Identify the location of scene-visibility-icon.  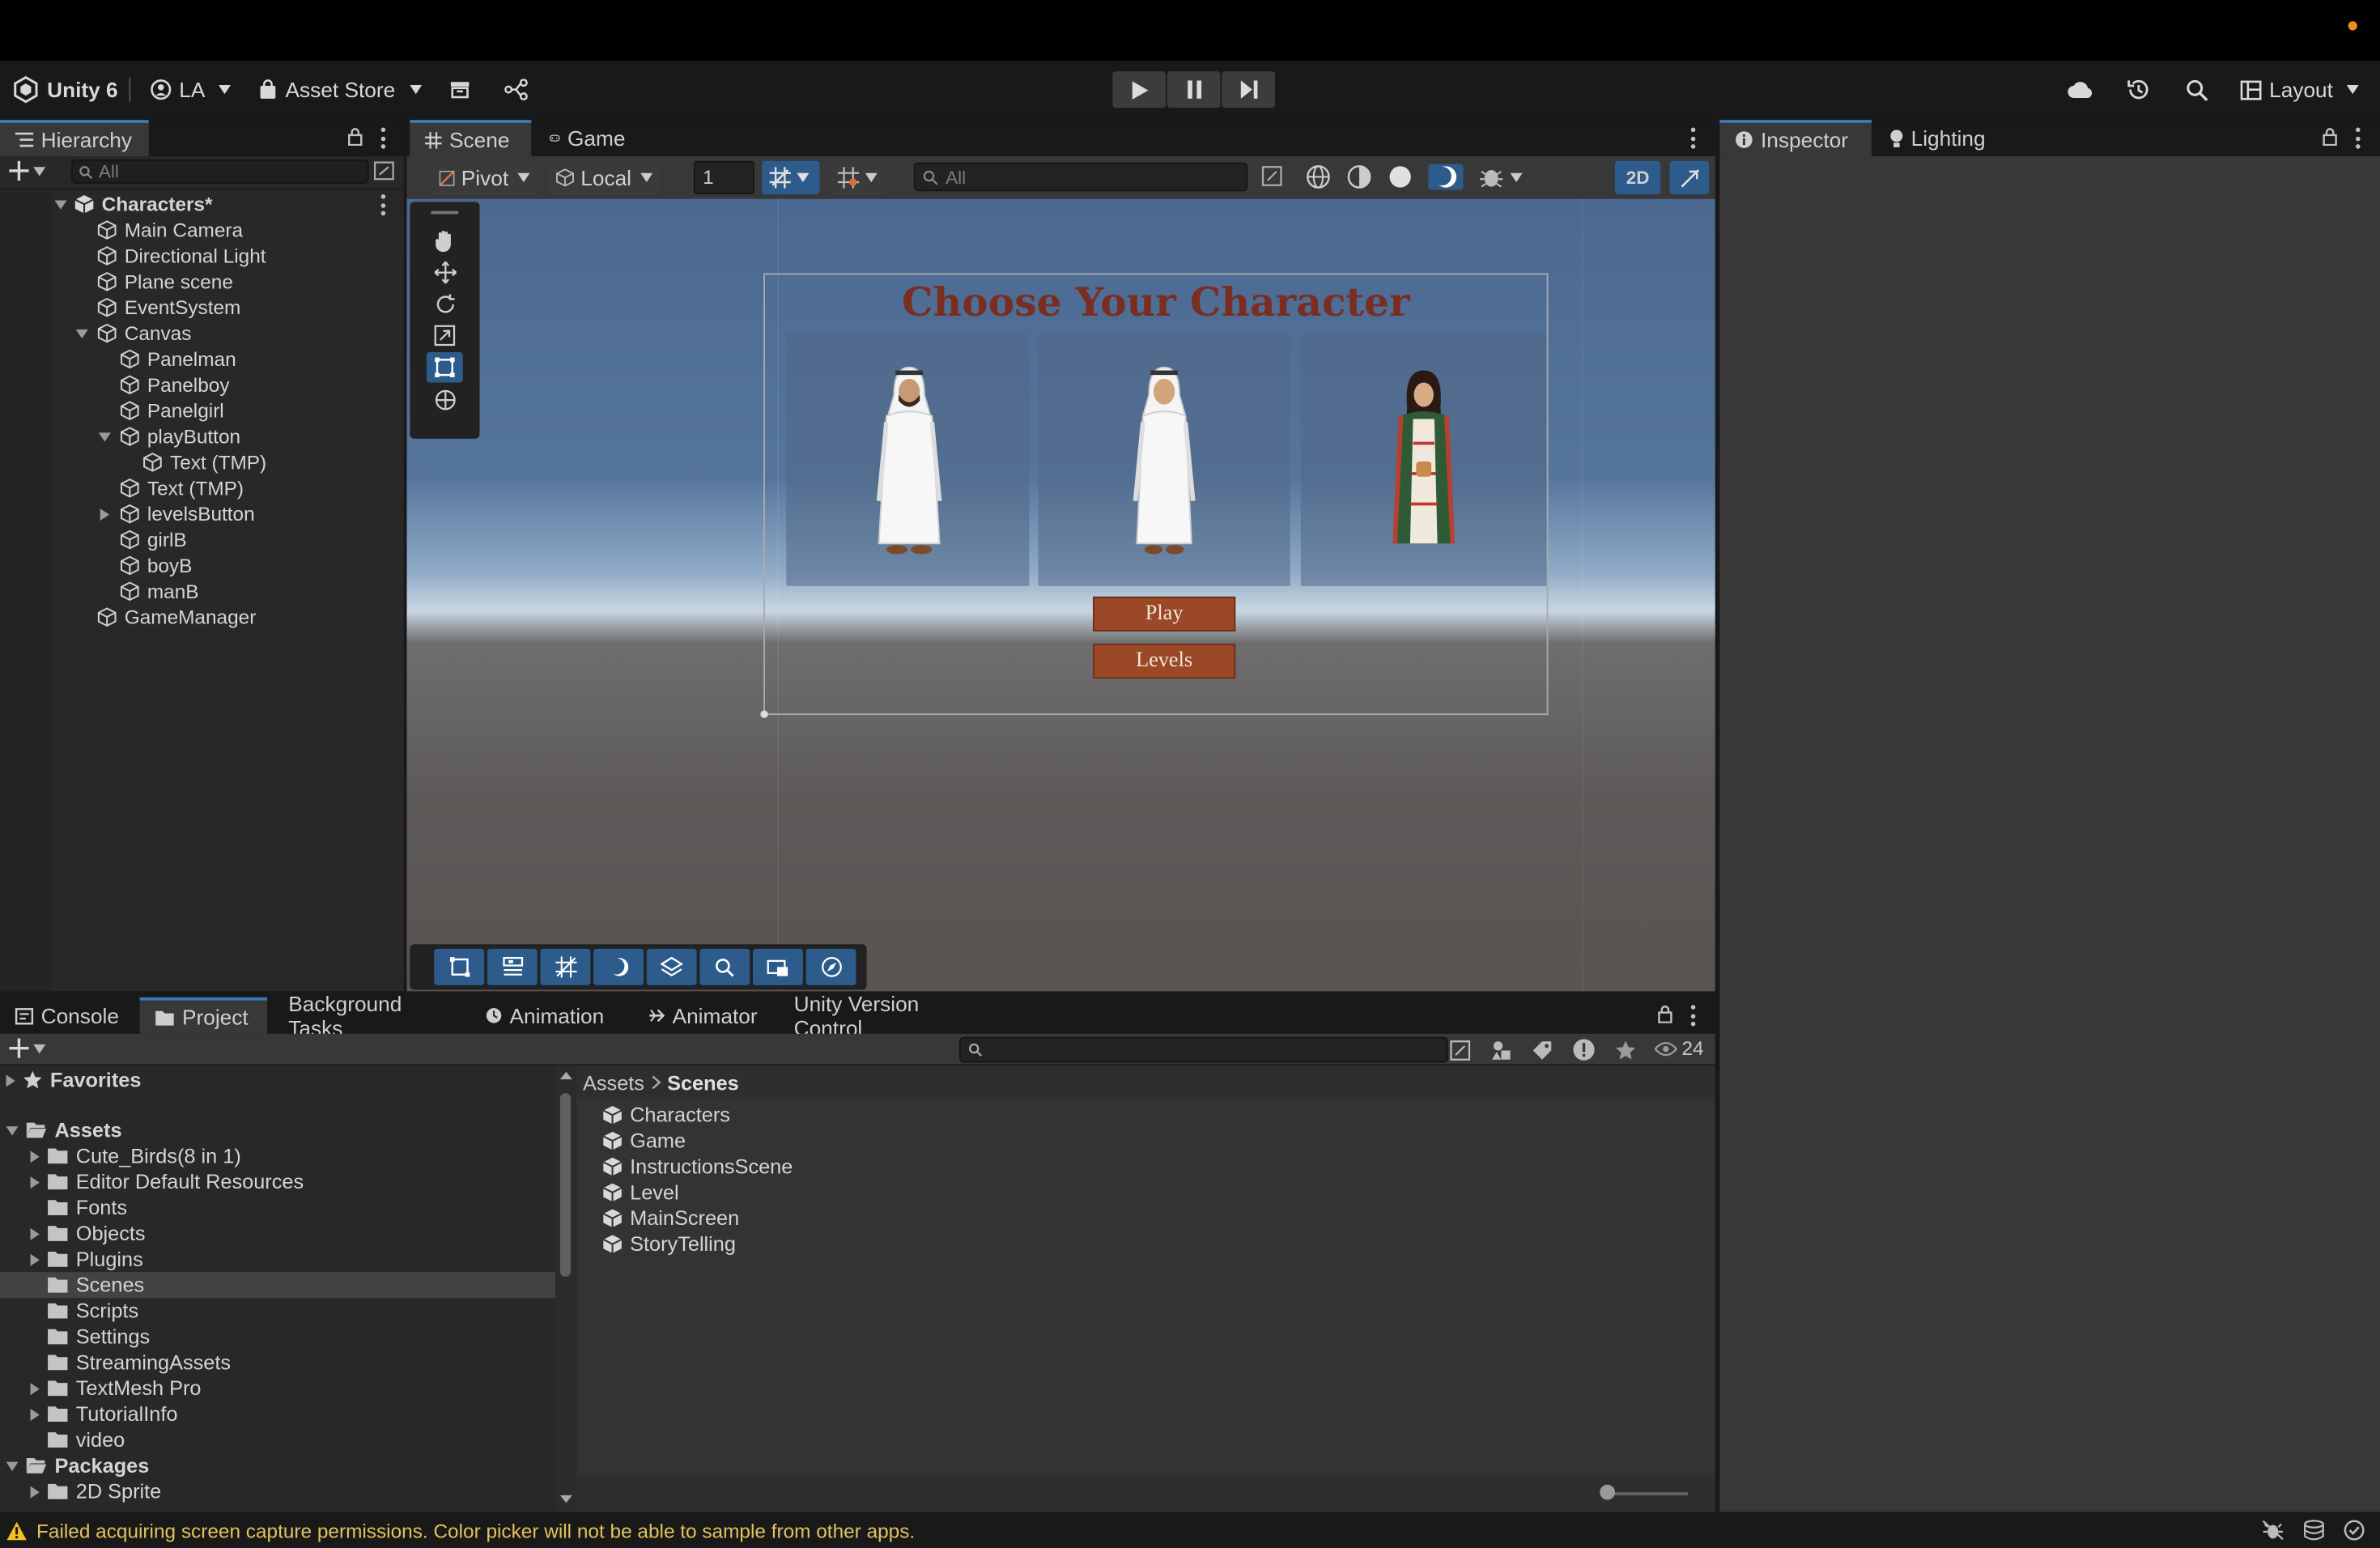
(383, 171).